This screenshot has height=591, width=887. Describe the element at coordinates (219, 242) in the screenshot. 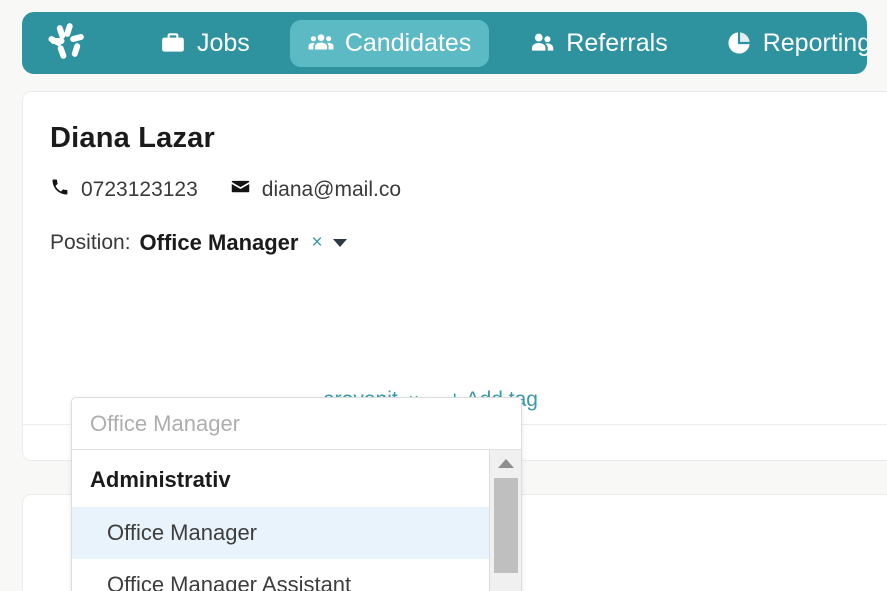

I see `position-value: Office Manager` at that location.